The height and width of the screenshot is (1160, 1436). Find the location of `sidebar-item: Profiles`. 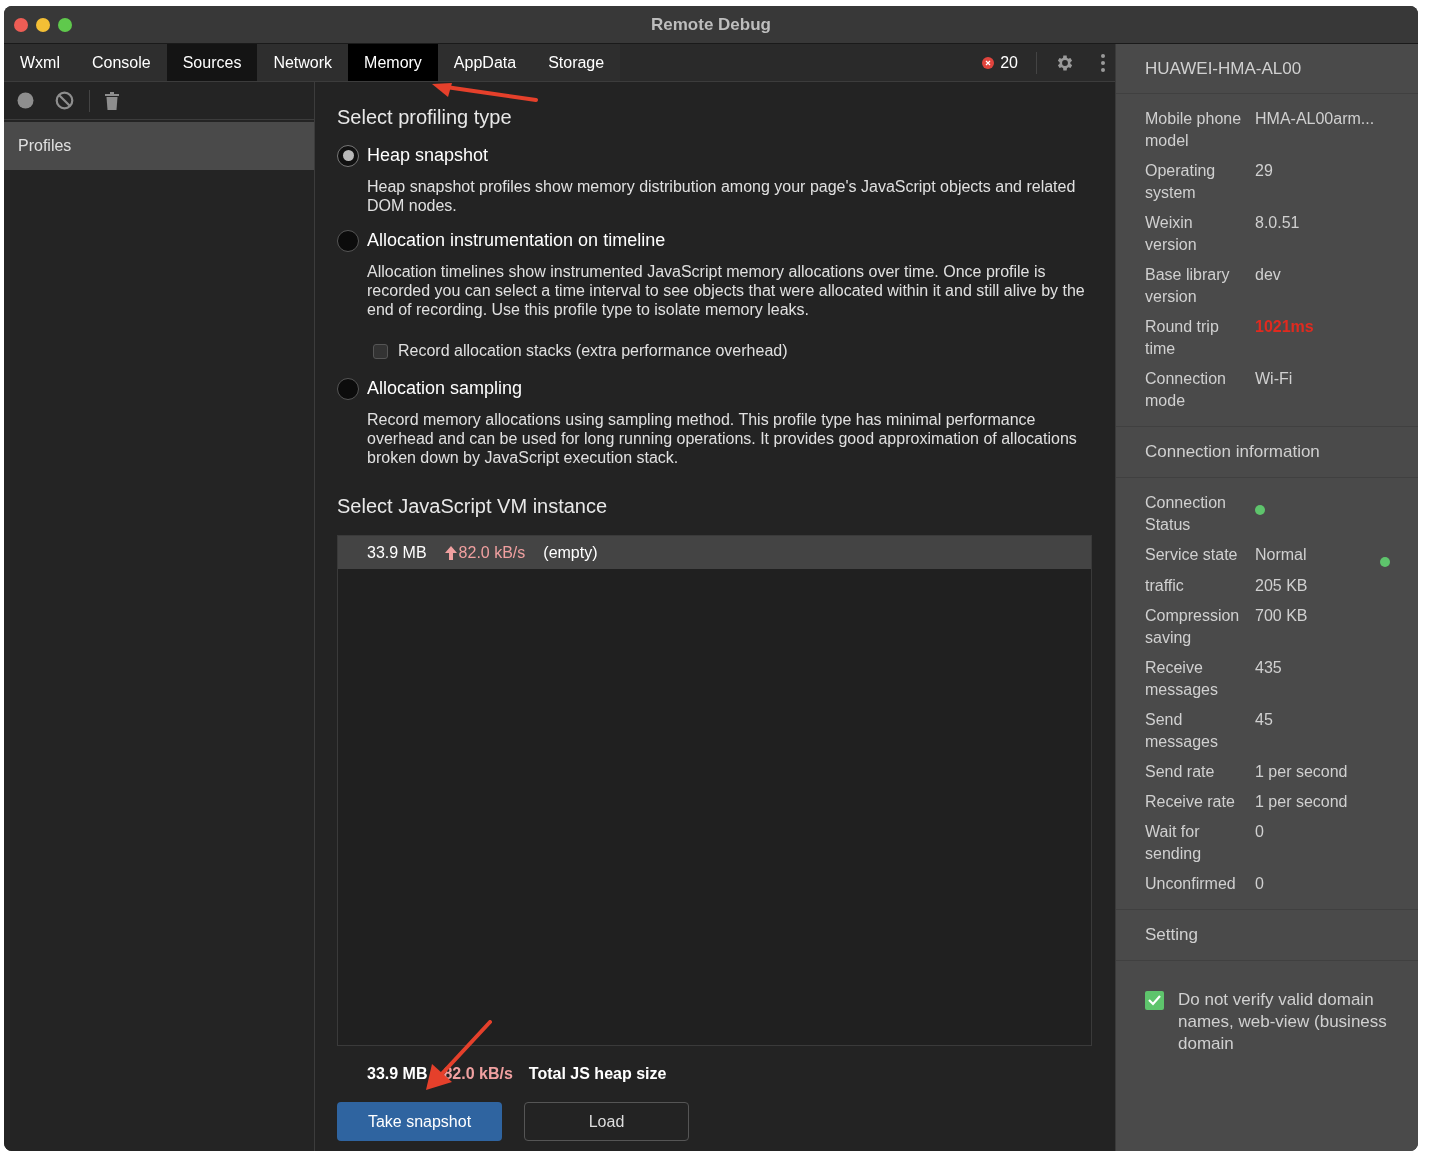

sidebar-item: Profiles is located at coordinates (159, 146).